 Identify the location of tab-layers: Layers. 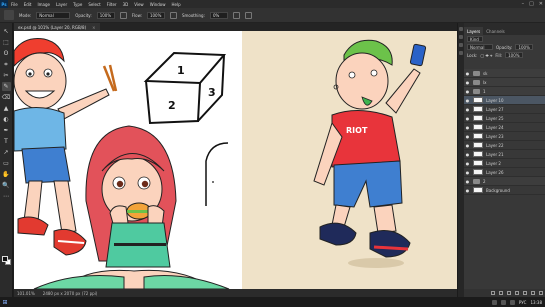
(474, 31).